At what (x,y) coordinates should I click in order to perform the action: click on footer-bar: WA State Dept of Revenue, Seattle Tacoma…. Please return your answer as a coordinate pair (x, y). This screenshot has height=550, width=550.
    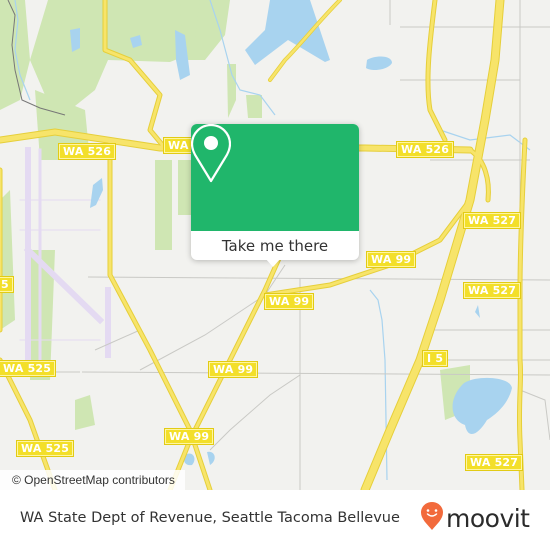
    Looking at the image, I should click on (275, 520).